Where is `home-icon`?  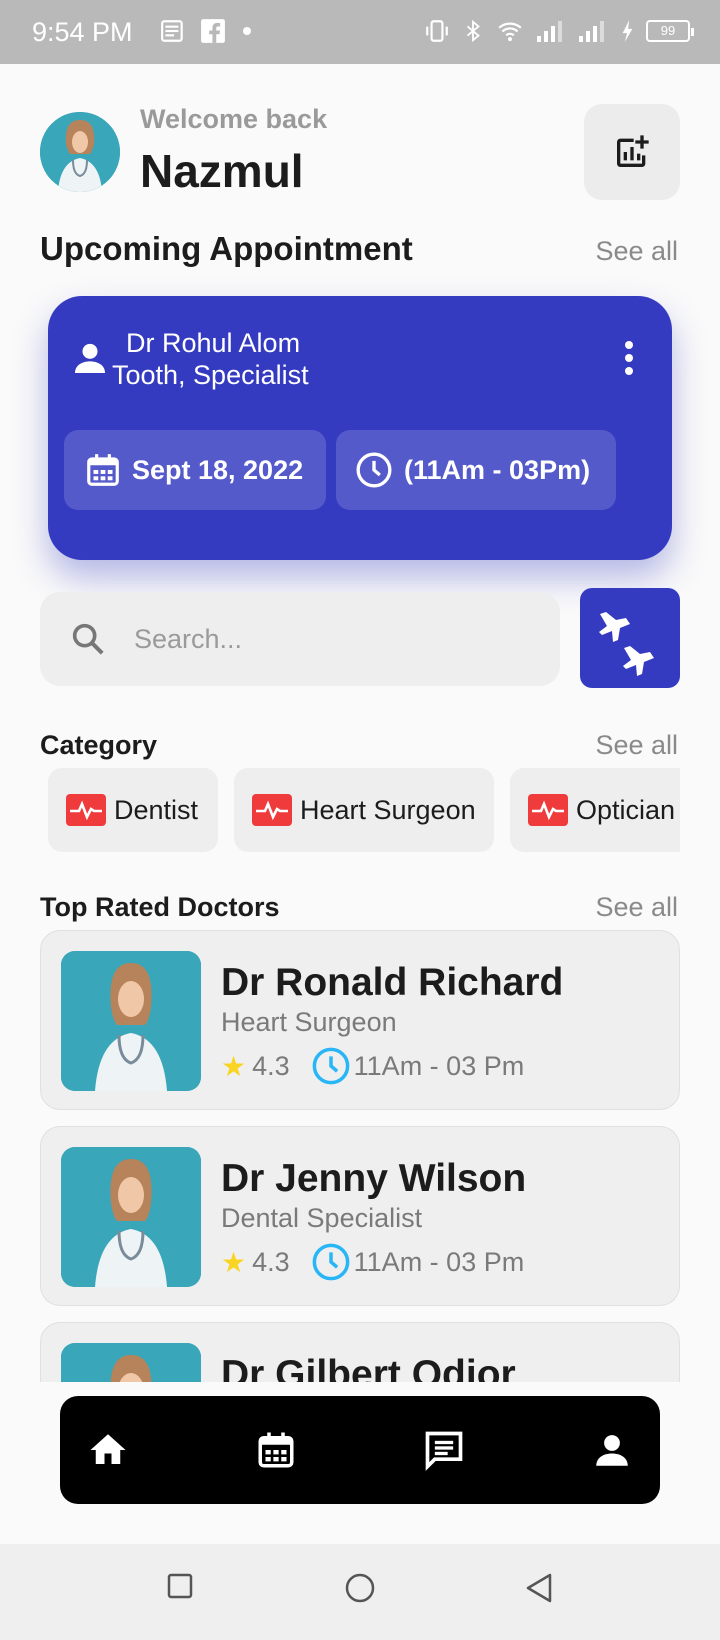
home-icon is located at coordinates (108, 1449).